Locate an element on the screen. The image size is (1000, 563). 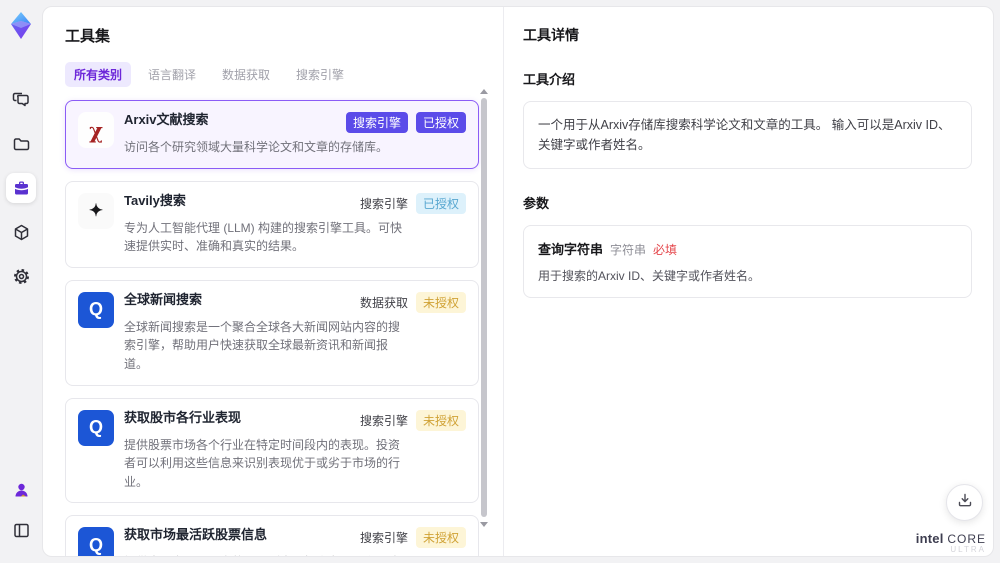
param-required-badge: 必填 is located at coordinates (665, 250).